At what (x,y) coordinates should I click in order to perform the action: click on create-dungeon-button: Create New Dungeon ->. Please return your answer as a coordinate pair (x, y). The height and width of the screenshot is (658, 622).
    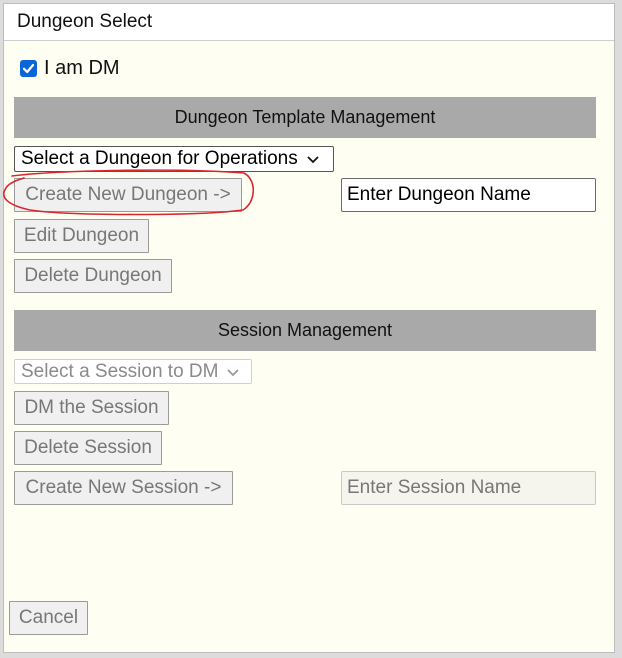
    Looking at the image, I should click on (128, 195).